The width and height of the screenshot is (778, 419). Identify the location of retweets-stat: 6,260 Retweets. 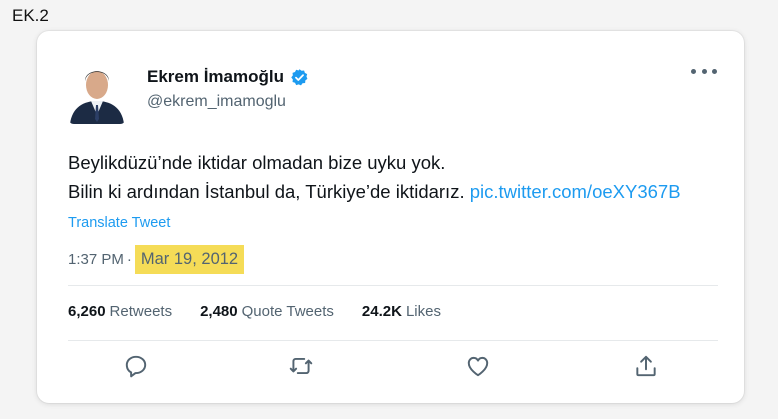
(120, 311).